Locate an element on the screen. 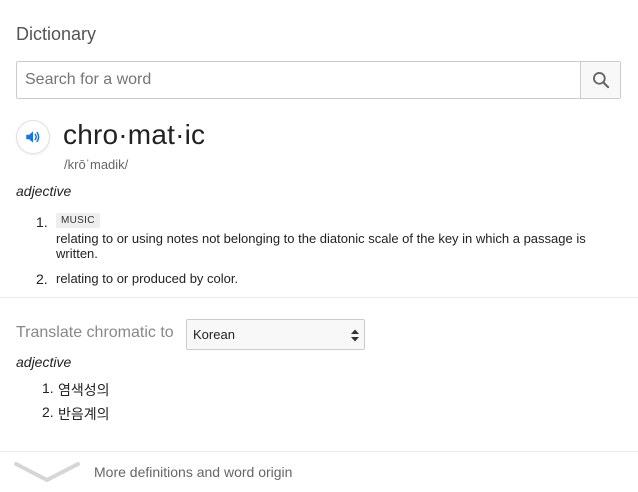  phonetic-spelling: /krōˈmadik/ is located at coordinates (96, 164).